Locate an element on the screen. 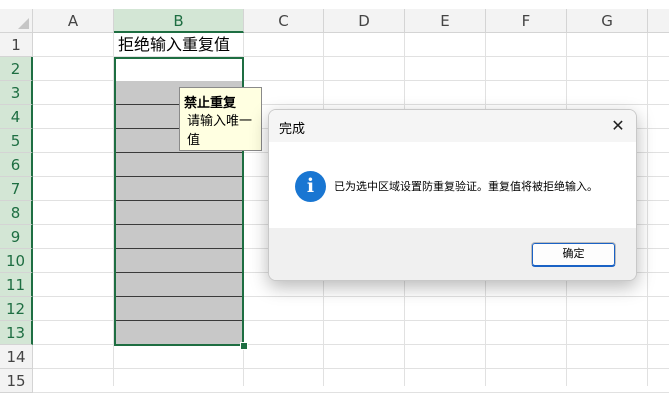 Image resolution: width=669 pixels, height=393 pixels. column-header-h-partial is located at coordinates (658, 21).